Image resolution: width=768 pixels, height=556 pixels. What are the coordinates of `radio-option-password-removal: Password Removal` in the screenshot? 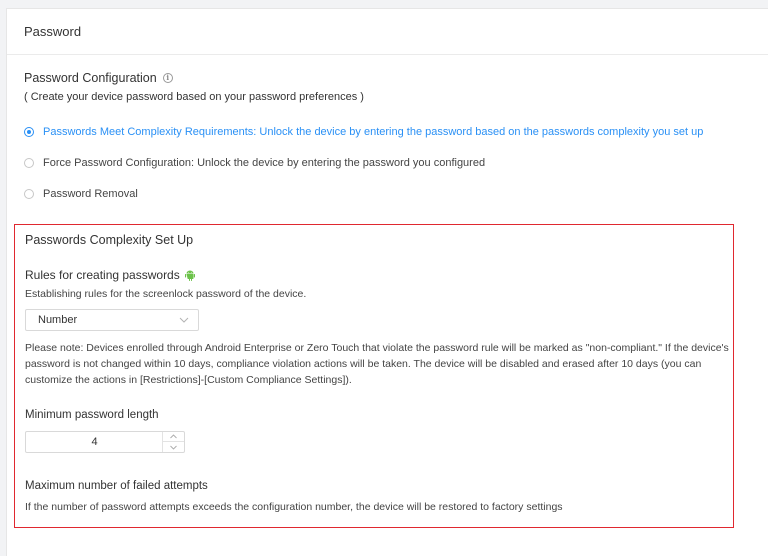 It's located at (81, 194).